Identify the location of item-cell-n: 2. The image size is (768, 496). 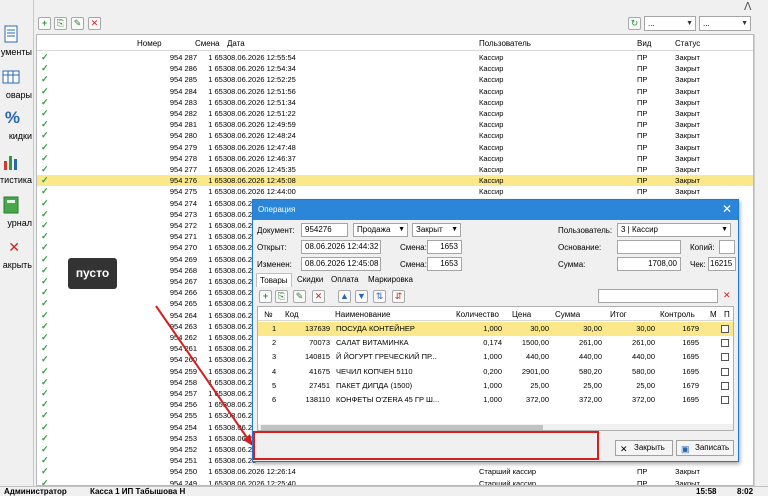
(274, 343).